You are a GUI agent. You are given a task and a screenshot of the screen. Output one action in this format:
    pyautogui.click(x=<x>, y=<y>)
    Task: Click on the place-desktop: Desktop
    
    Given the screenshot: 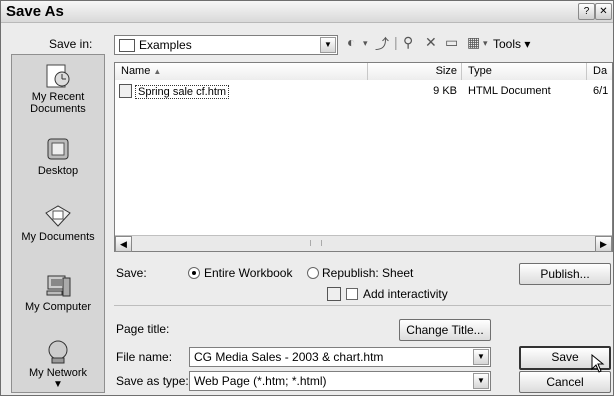 What is the action you would take?
    pyautogui.click(x=58, y=157)
    